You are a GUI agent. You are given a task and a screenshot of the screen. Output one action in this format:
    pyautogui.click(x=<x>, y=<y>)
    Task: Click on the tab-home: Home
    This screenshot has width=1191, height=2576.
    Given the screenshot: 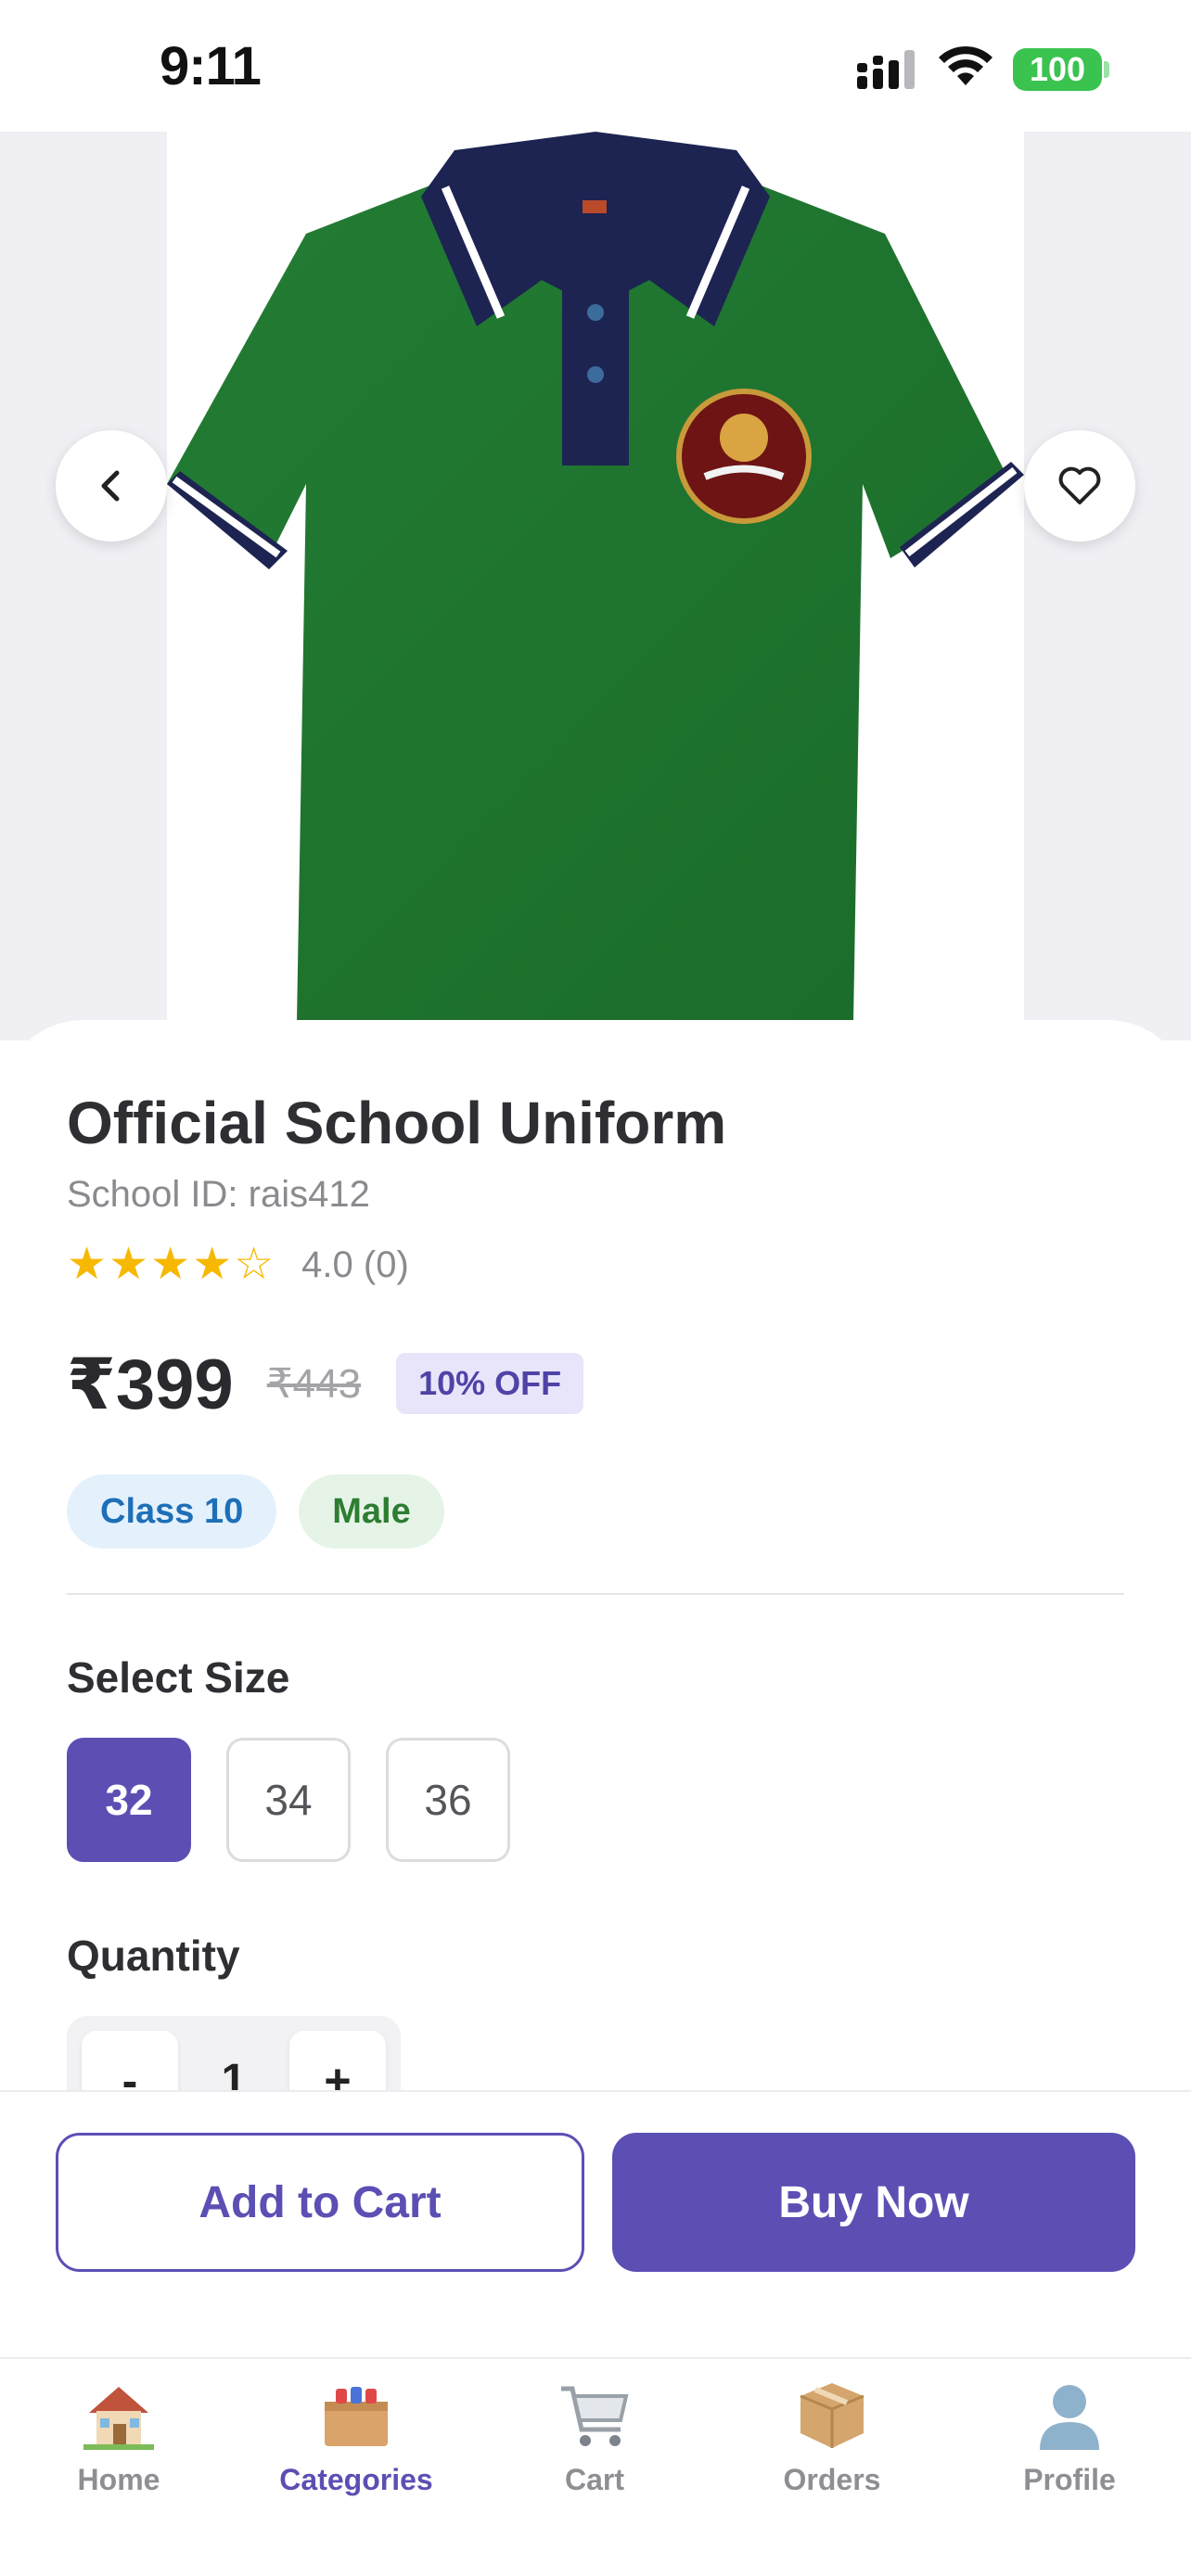 What is the action you would take?
    pyautogui.click(x=118, y=2437)
    